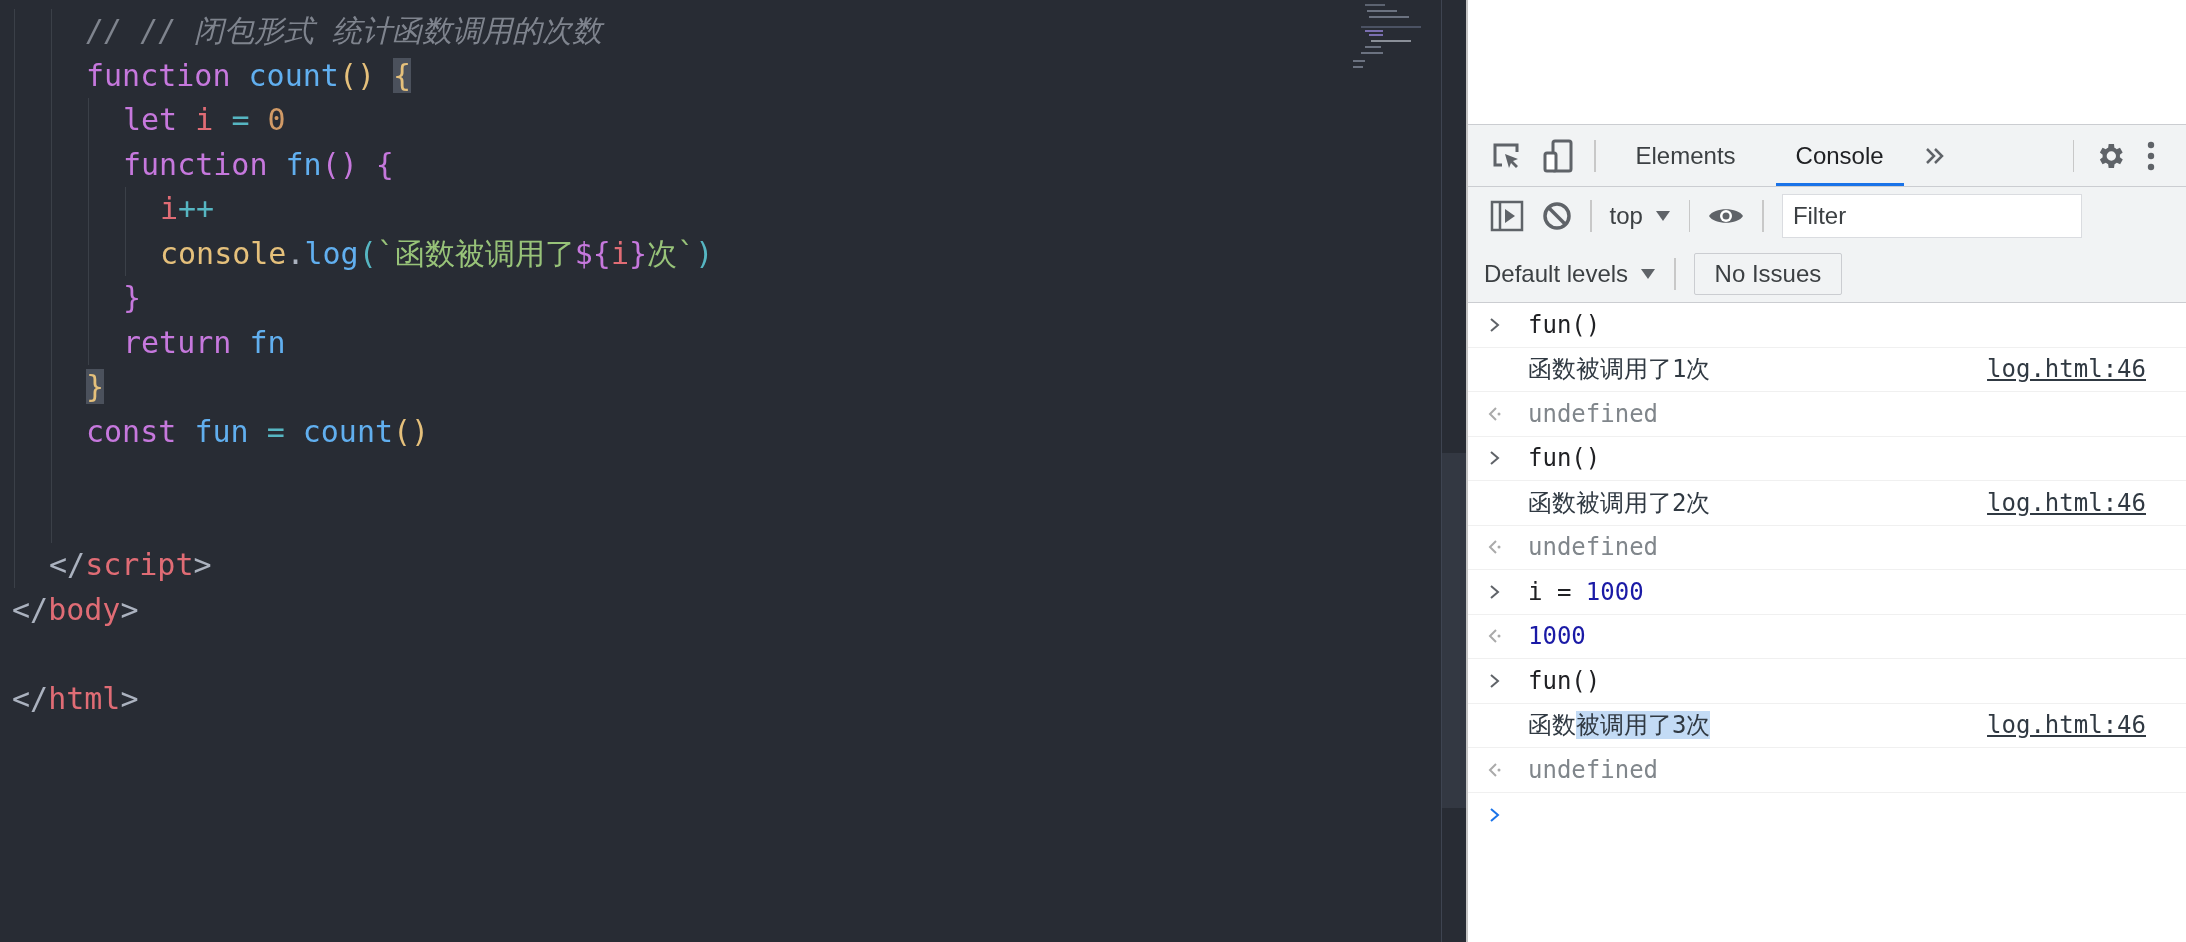 Image resolution: width=2186 pixels, height=942 pixels. Describe the element at coordinates (1931, 216) in the screenshot. I see `filter-field: Filter` at that location.